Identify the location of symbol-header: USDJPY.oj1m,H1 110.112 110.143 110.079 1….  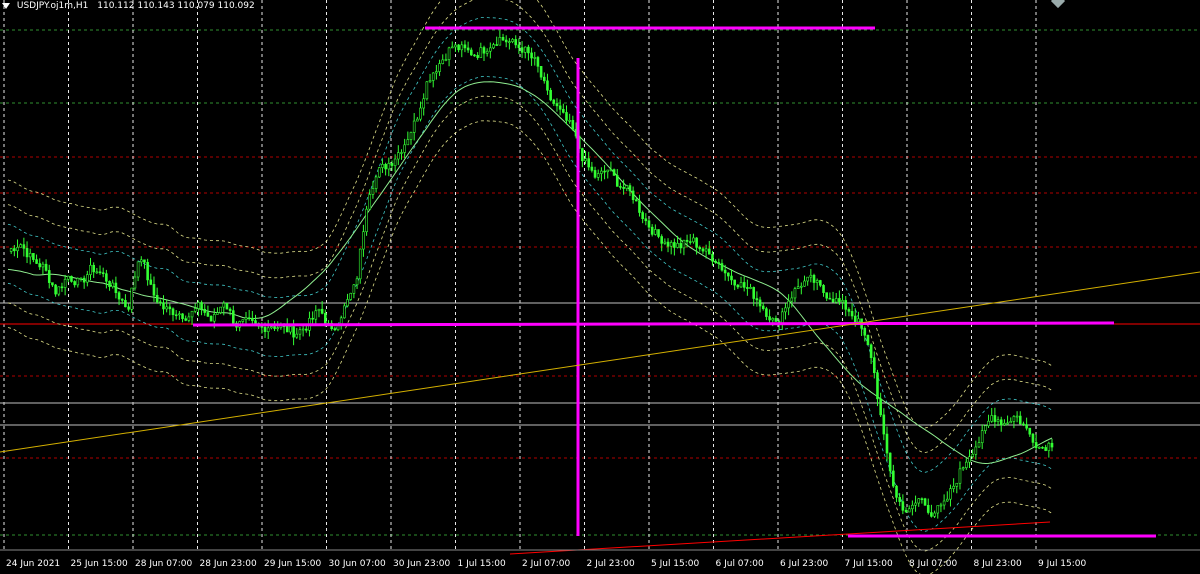
(128, 6).